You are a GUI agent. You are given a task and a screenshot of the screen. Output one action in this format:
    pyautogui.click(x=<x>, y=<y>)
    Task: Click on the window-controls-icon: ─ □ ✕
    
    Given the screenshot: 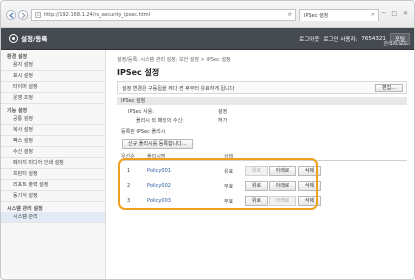 What is the action you would take?
    pyautogui.click(x=396, y=13)
    